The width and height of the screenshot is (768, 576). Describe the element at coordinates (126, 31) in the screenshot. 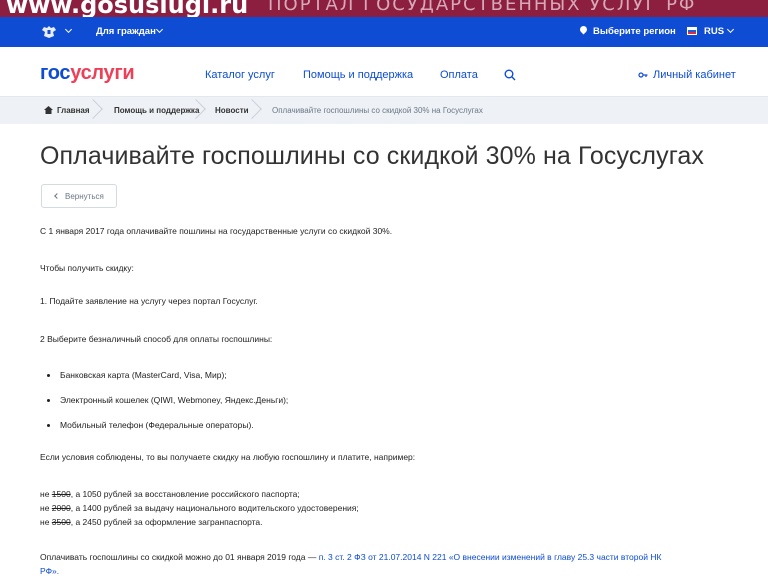

I see `citizens-menu: Для граждан` at that location.